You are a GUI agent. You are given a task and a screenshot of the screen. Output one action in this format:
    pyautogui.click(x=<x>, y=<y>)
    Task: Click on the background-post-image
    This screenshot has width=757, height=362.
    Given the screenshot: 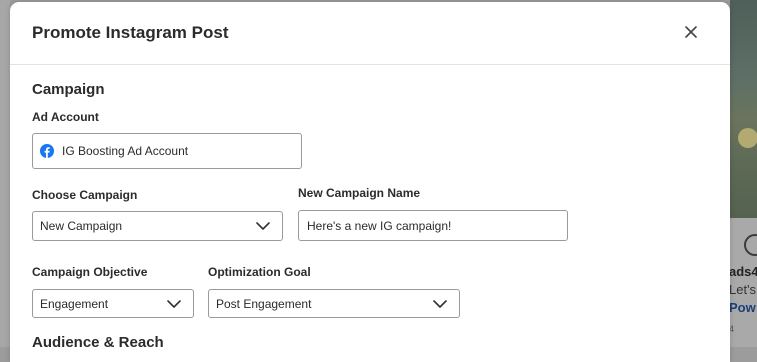 What is the action you would take?
    pyautogui.click(x=743, y=109)
    